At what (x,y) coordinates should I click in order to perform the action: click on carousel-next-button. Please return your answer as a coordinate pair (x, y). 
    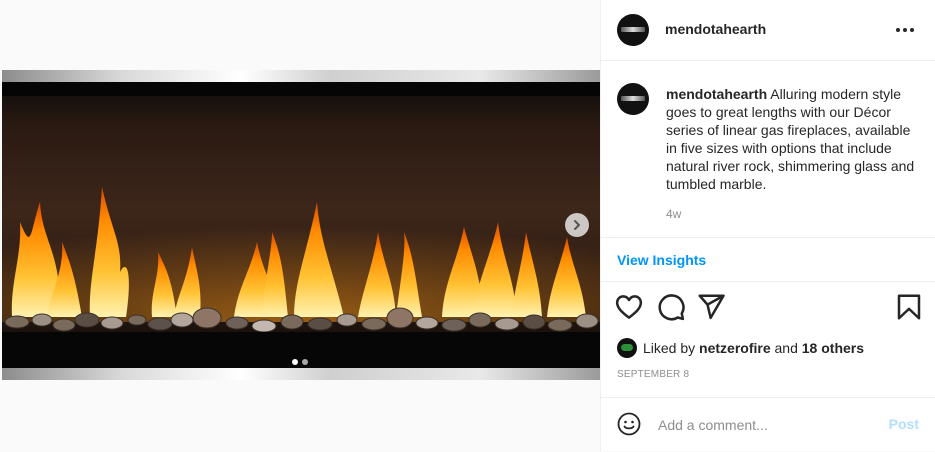
    Looking at the image, I should click on (577, 225).